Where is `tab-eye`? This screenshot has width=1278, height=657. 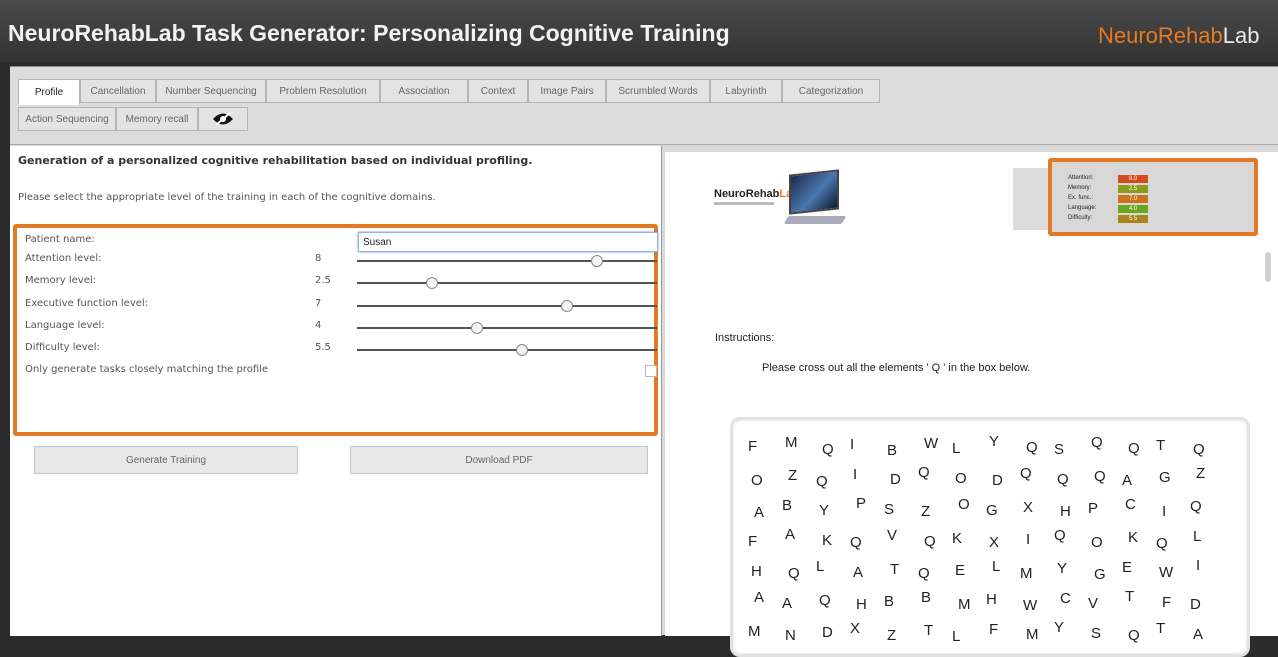 tab-eye is located at coordinates (223, 119).